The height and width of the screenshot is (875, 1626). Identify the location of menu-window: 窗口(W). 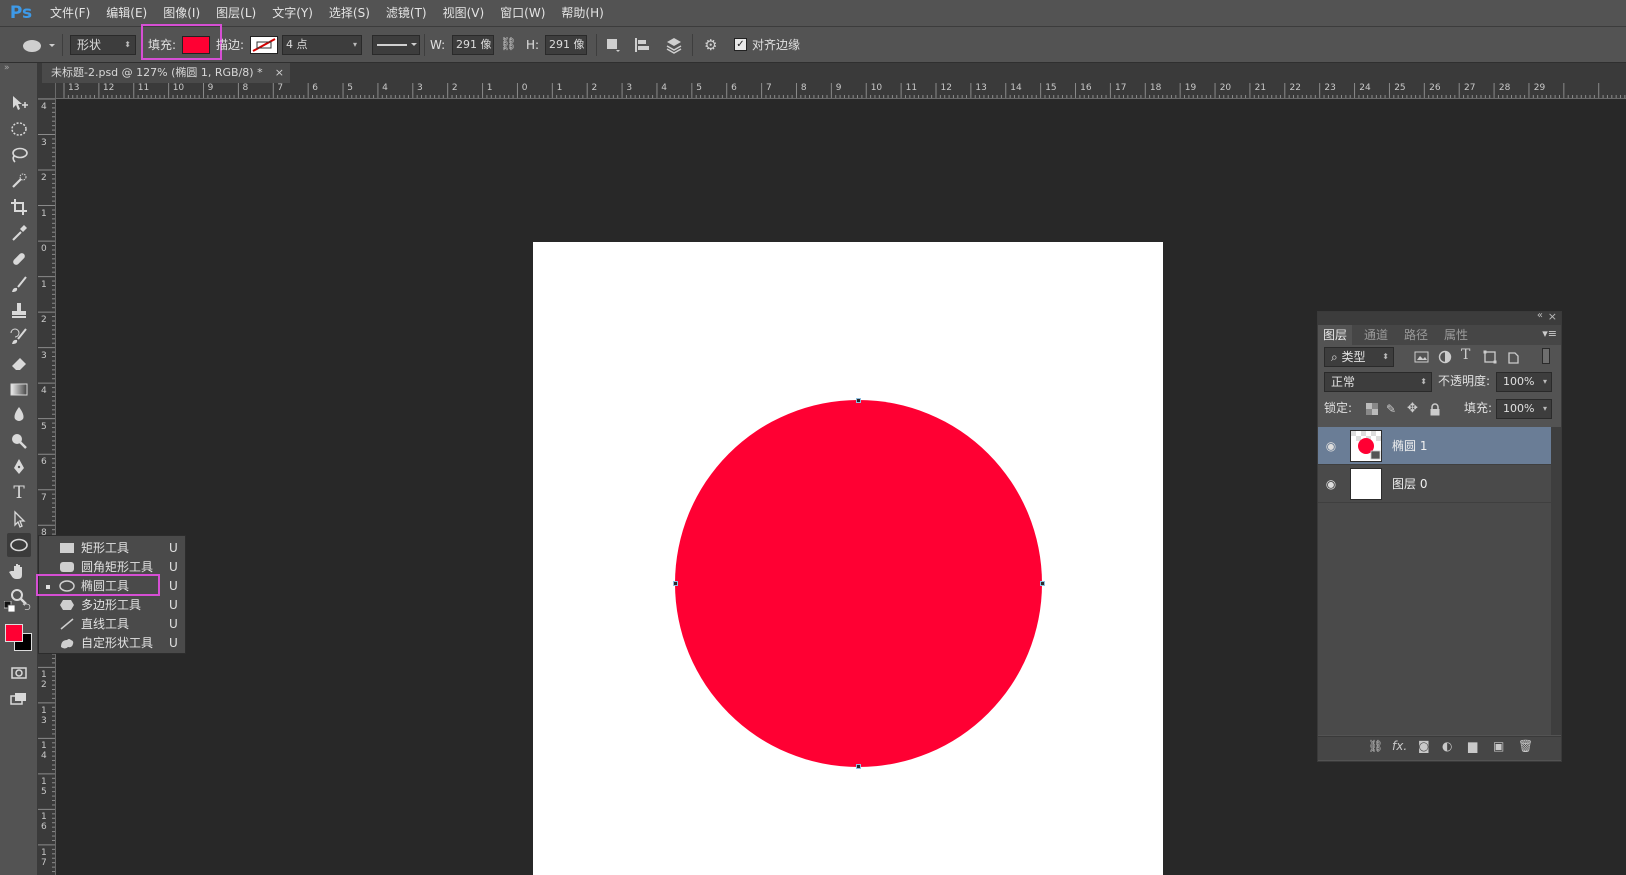
(522, 13).